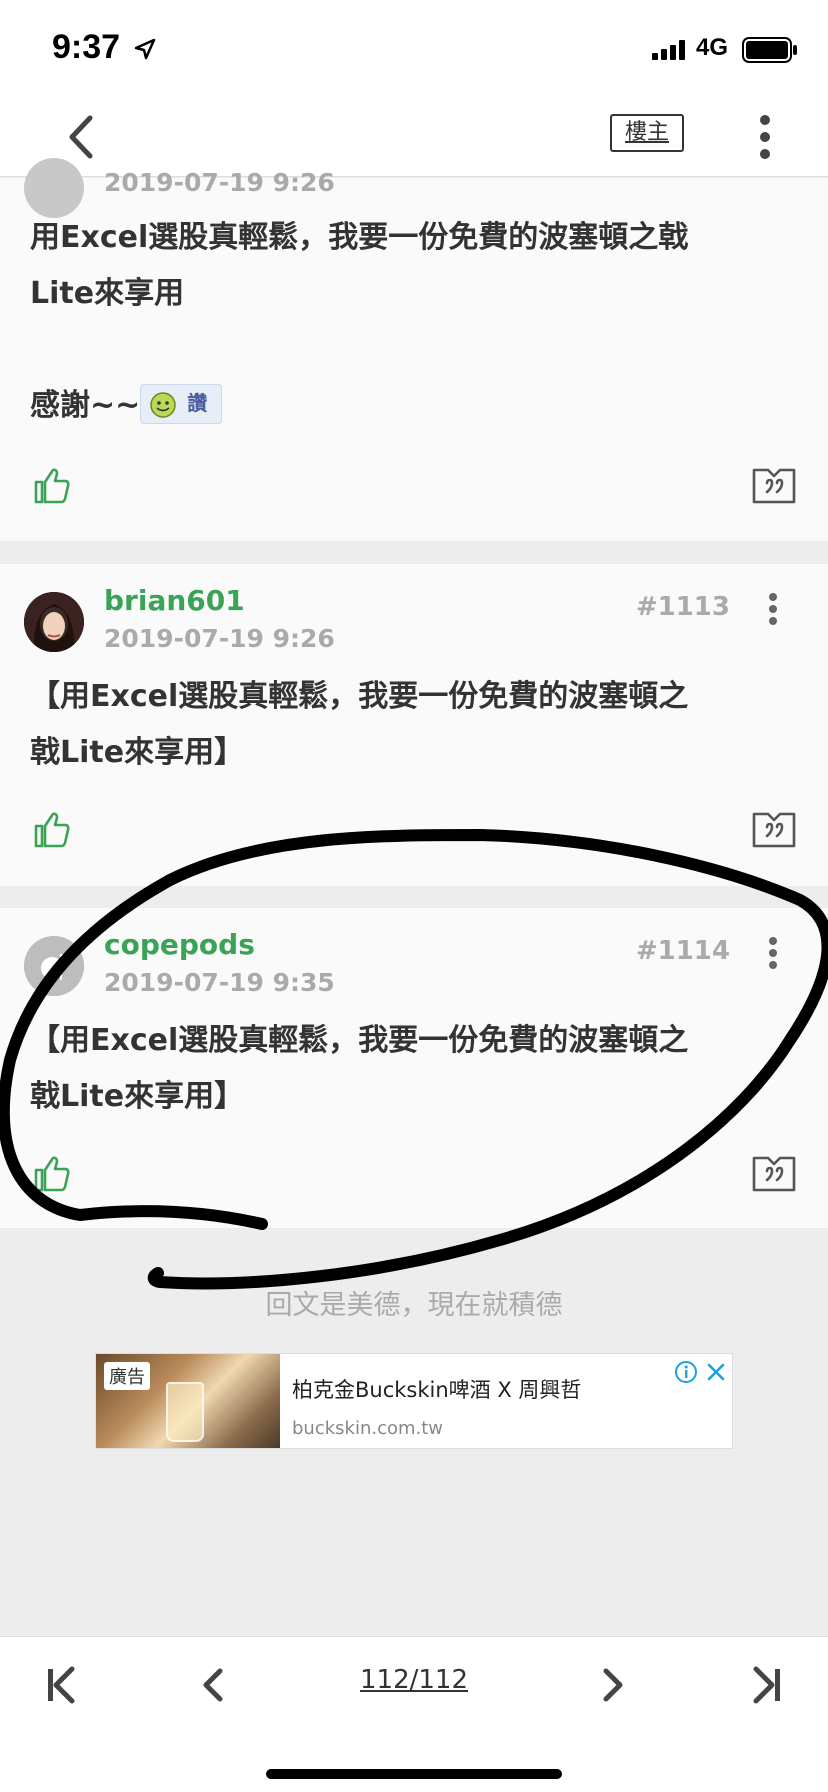 The image size is (828, 1792). What do you see at coordinates (86, 47) in the screenshot?
I see `status-time: 9:37` at bounding box center [86, 47].